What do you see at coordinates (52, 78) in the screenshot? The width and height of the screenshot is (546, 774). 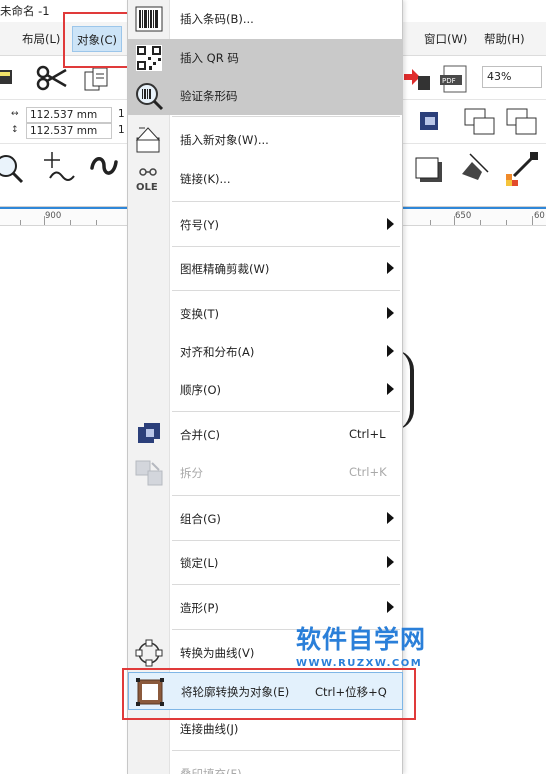 I see `cut-icon` at bounding box center [52, 78].